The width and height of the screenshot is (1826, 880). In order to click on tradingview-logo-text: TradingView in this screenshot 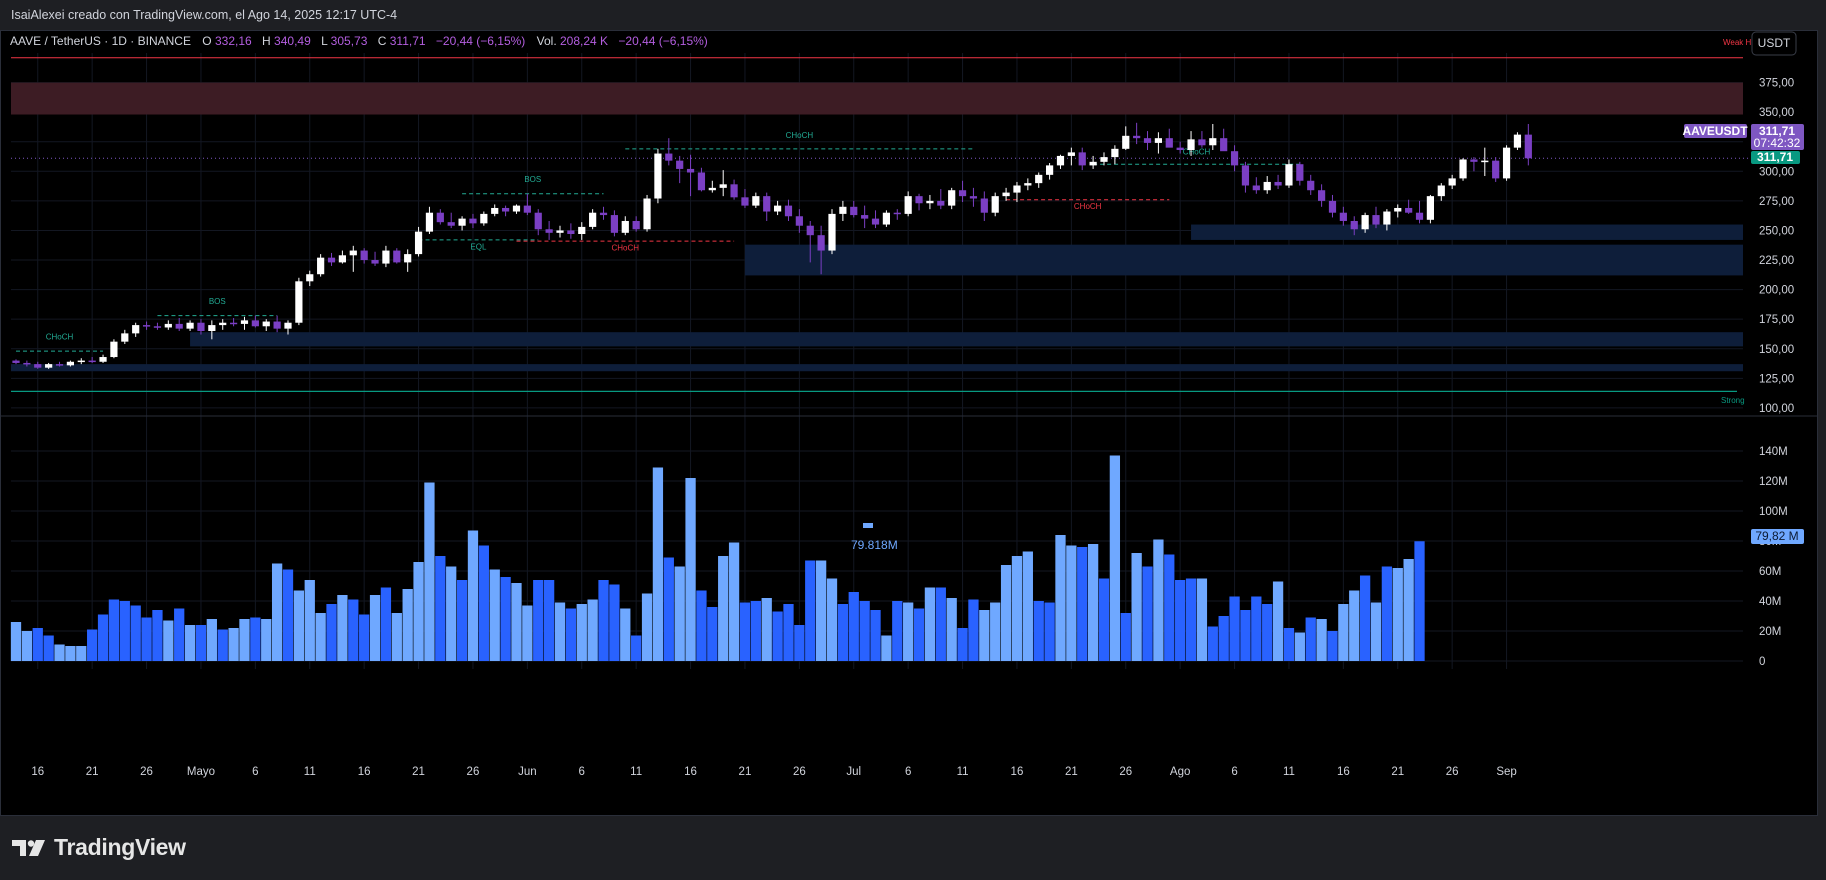, I will do `click(120, 847)`.